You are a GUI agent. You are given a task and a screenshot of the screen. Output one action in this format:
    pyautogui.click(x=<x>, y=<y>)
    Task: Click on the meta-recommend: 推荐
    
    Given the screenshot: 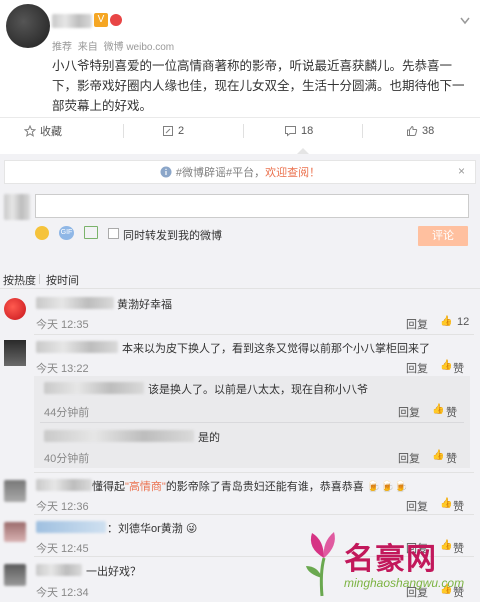 What is the action you would take?
    pyautogui.click(x=62, y=47)
    